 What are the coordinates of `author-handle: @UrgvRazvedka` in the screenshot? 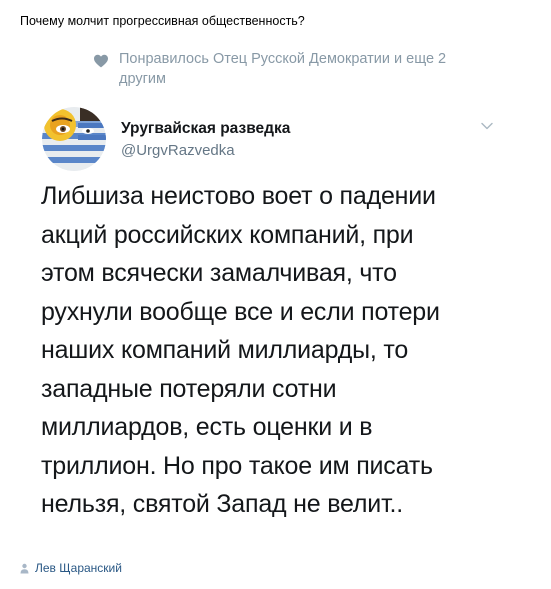 It's located at (178, 151).